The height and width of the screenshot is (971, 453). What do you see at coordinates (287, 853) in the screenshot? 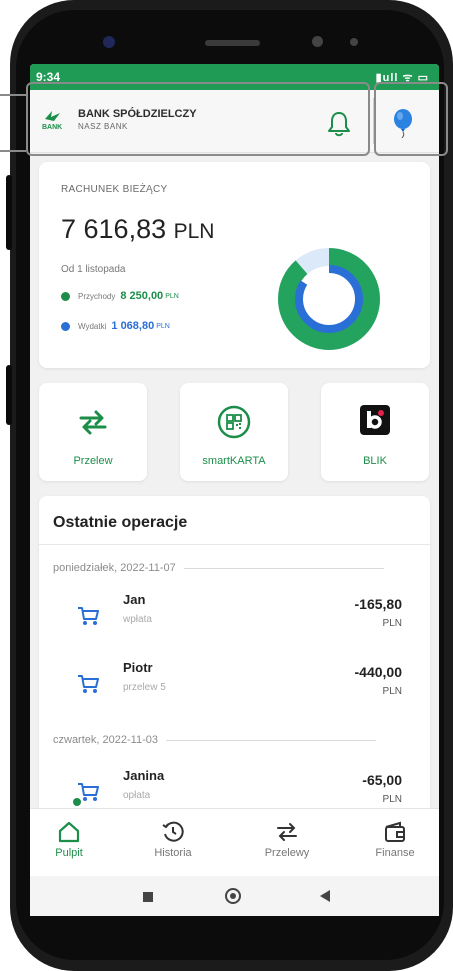
I see `nav-label-przelewy: Przelewy` at bounding box center [287, 853].